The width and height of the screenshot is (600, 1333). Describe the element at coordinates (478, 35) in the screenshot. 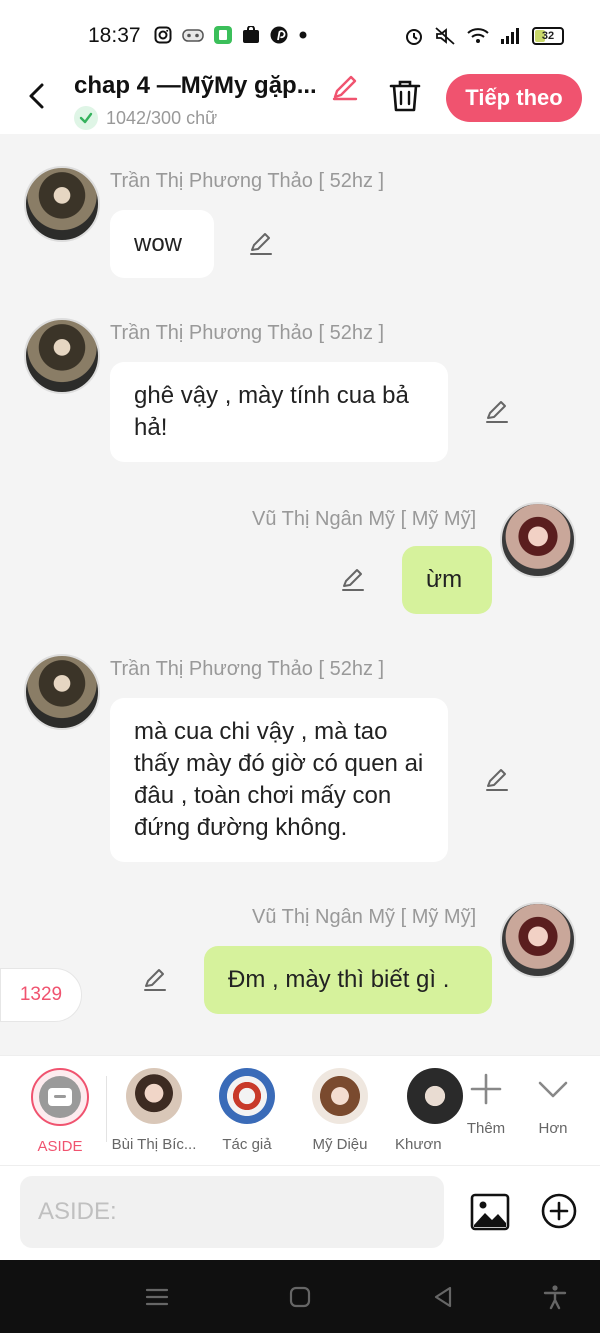

I see `wifi-icon` at that location.